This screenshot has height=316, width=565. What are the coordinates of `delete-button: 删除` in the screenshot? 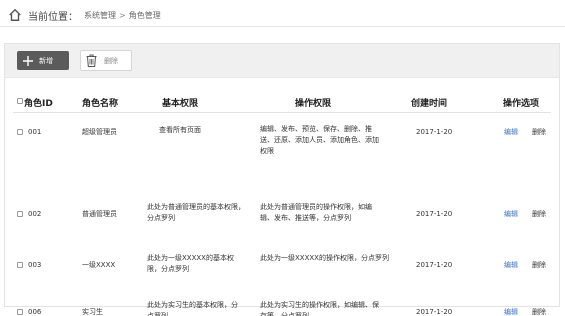 It's located at (106, 60).